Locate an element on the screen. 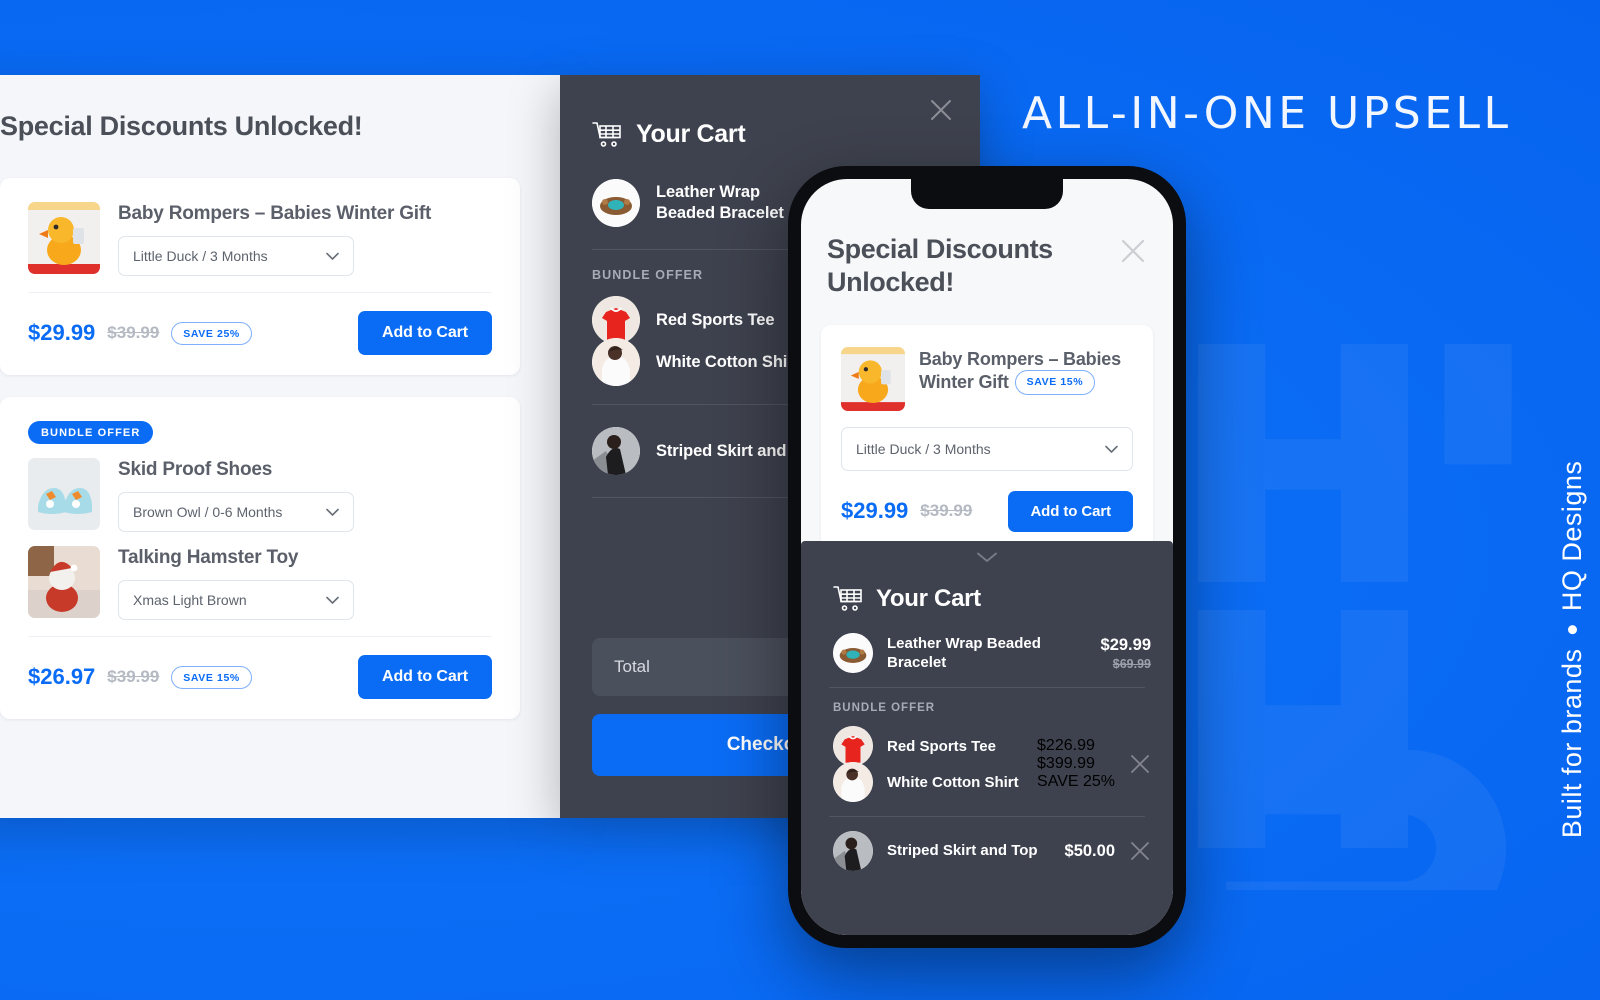 The image size is (1600, 1000). variant-select-talking-hamster: Xmas Light Brown is located at coordinates (236, 600).